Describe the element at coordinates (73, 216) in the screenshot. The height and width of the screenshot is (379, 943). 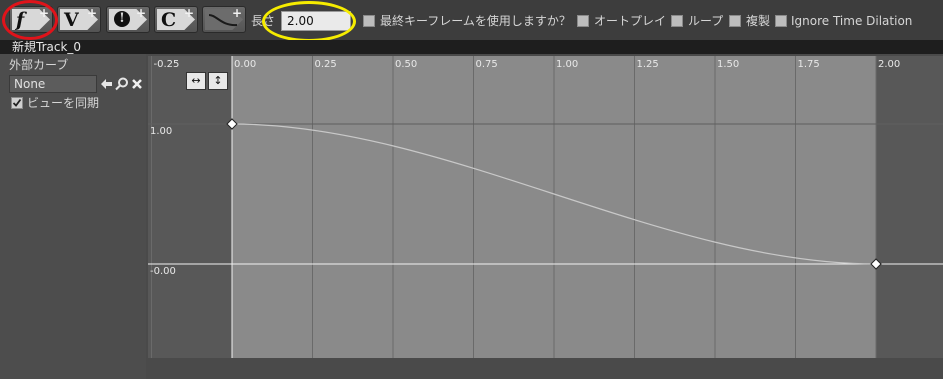
I see `track-sidebar: 外部カーブ None ビューを同期` at that location.